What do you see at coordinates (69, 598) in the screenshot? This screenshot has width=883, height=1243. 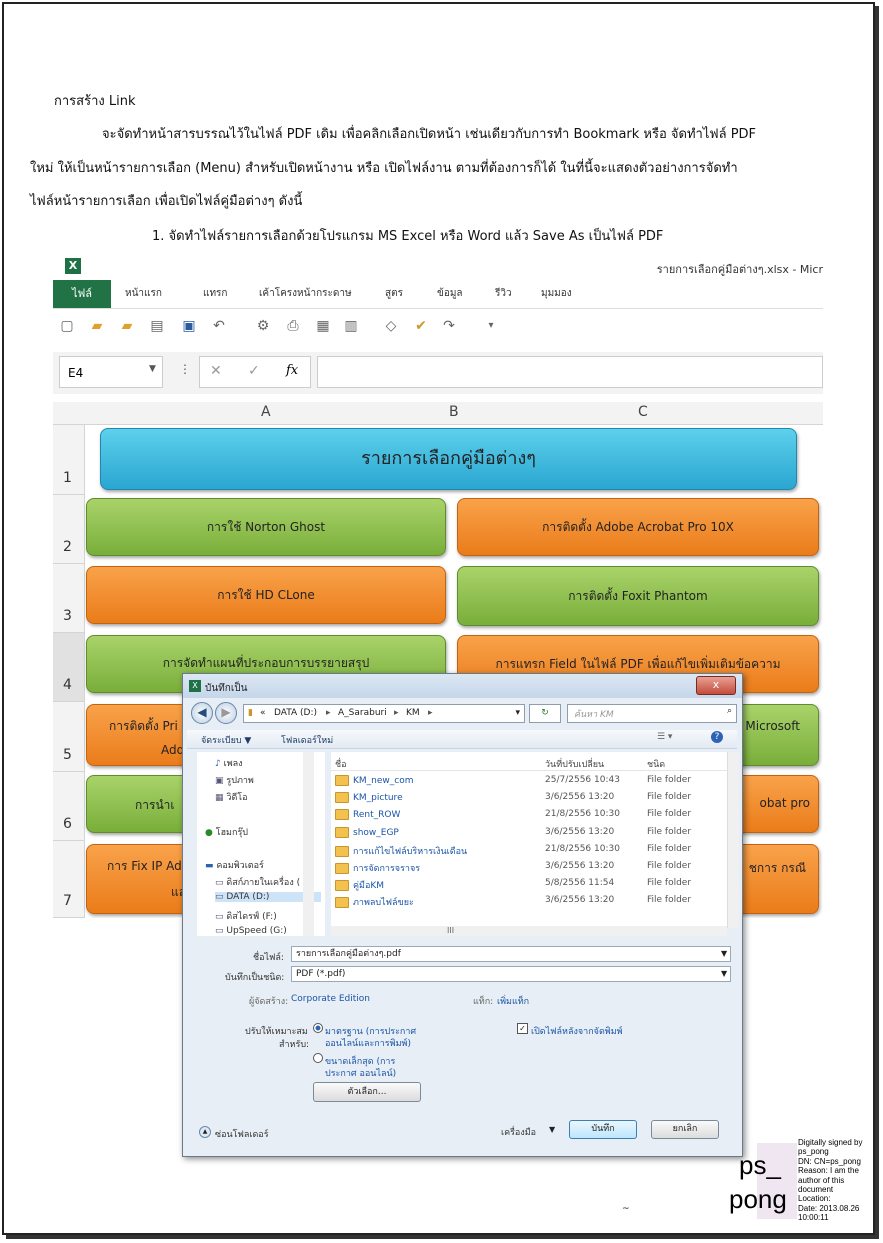 I see `row-header-3: 3` at bounding box center [69, 598].